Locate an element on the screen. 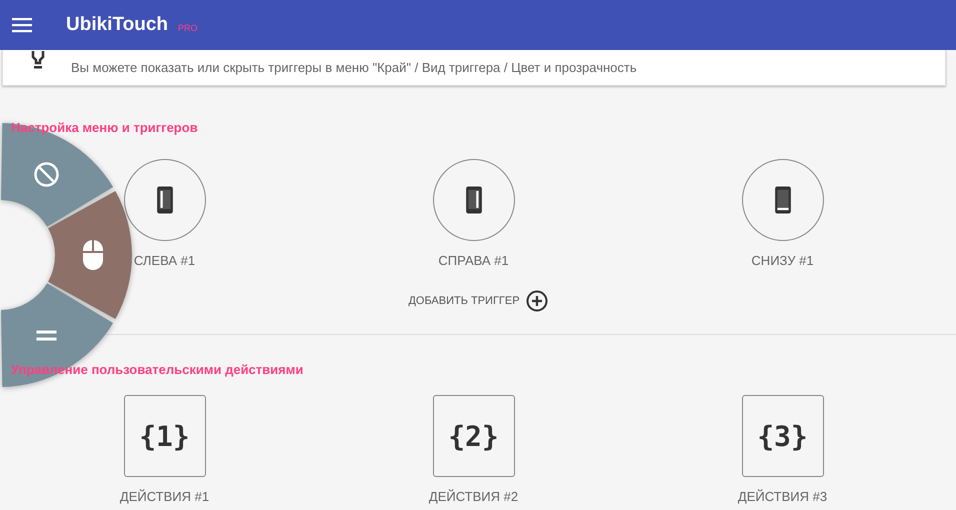 The width and height of the screenshot is (956, 510). action-button: {1} is located at coordinates (165, 436).